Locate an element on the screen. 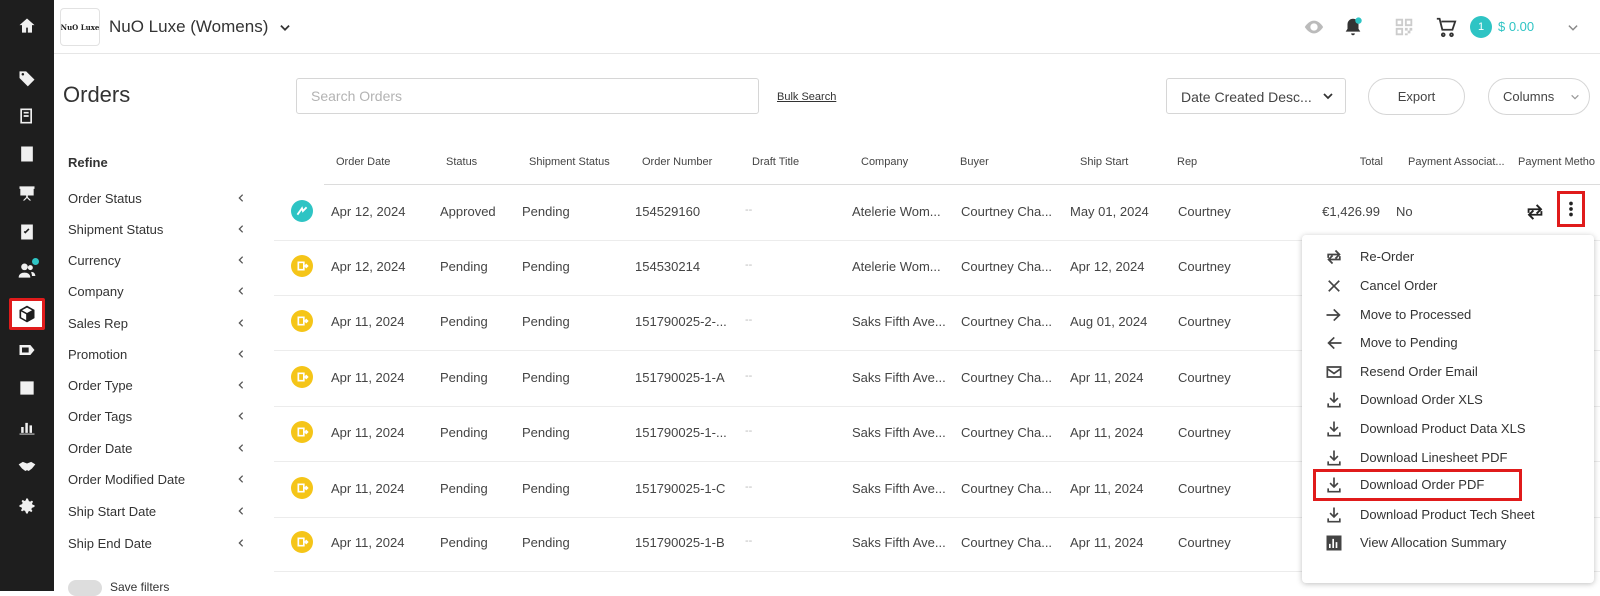 The width and height of the screenshot is (1600, 596). account-chevron-icon is located at coordinates (1573, 28).